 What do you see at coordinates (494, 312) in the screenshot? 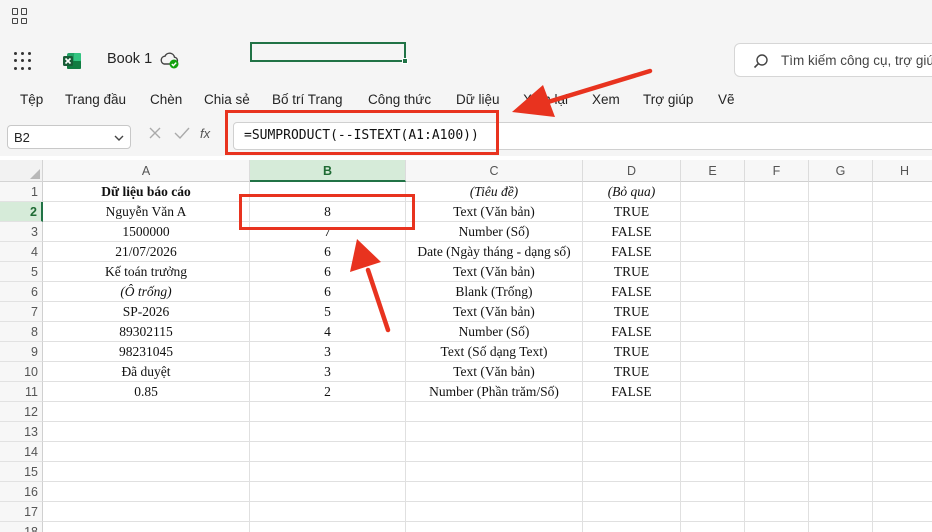
I see `cell-c7: Text (Văn bản)` at bounding box center [494, 312].